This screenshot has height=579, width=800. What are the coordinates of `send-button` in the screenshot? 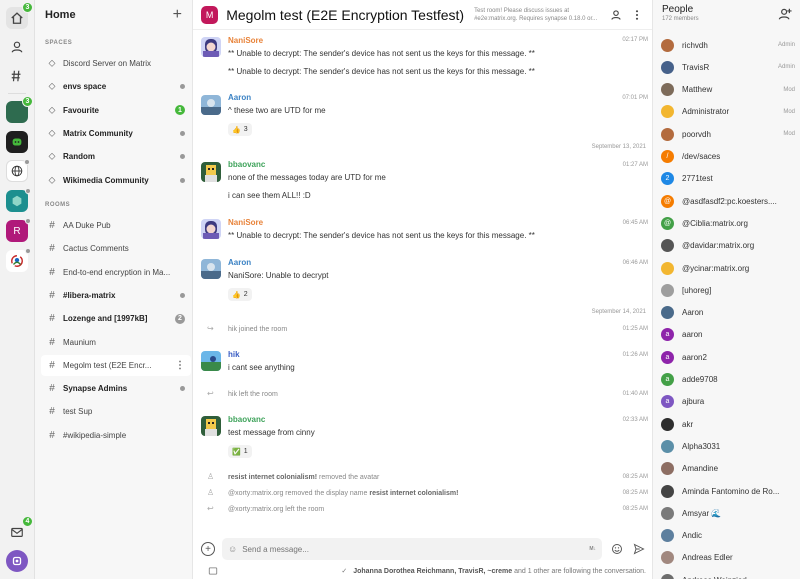 It's located at (639, 549).